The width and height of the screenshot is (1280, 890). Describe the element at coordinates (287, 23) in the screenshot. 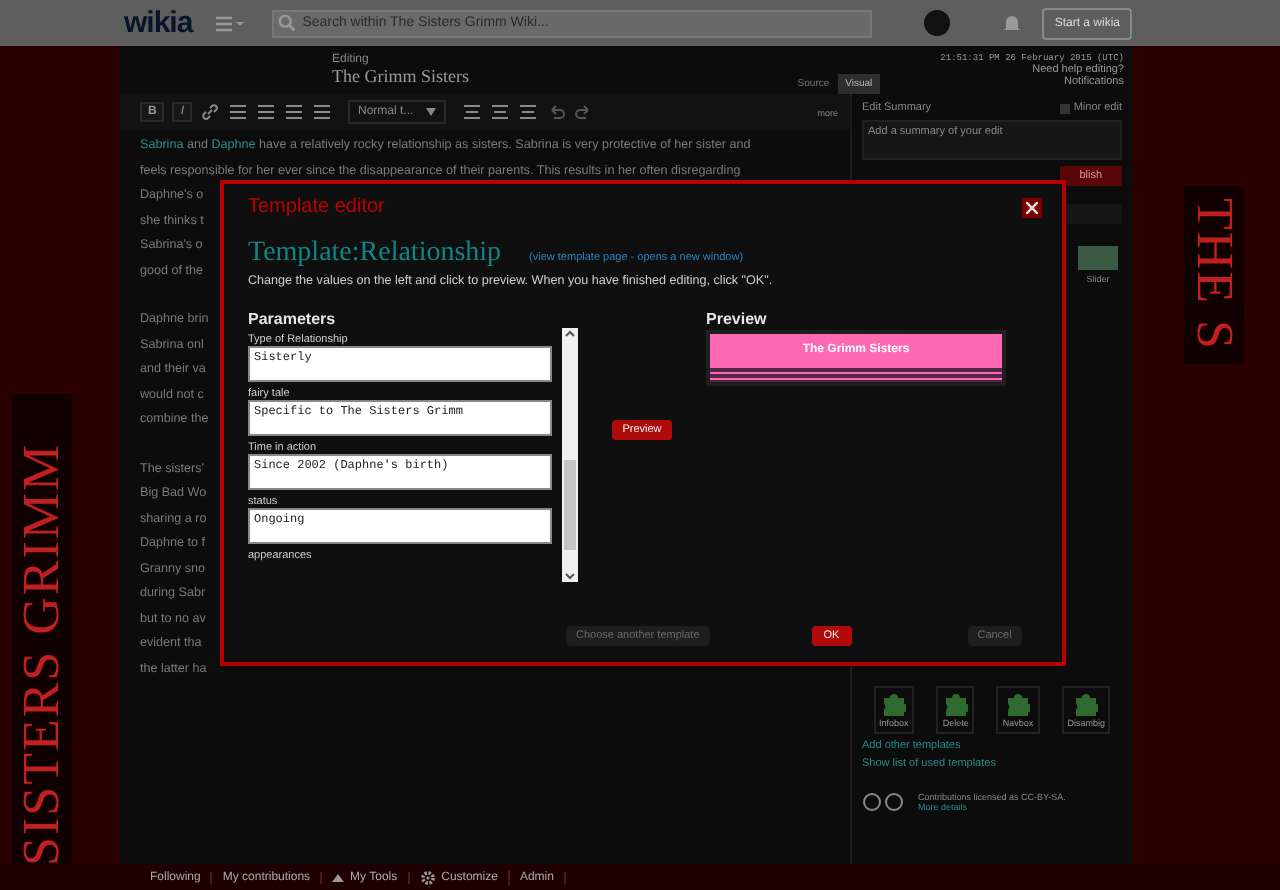

I see `search-icon` at that location.